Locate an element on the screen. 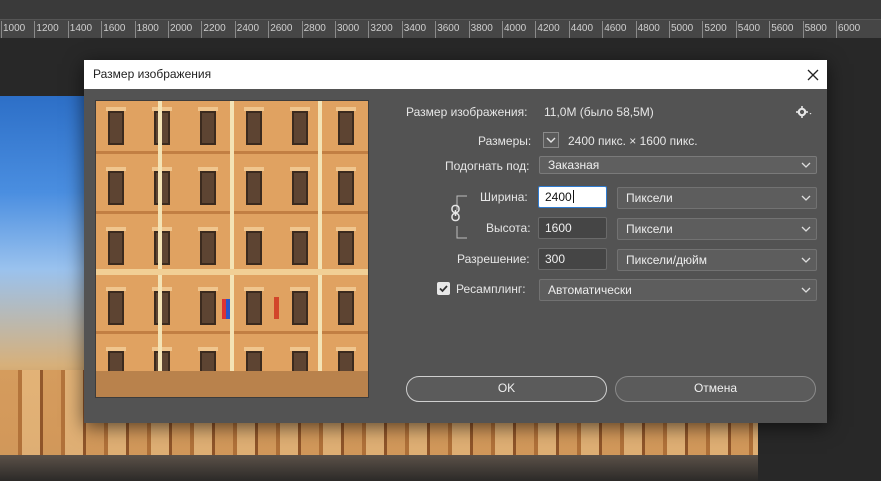  fit-to-select: Заказная is located at coordinates (678, 165).